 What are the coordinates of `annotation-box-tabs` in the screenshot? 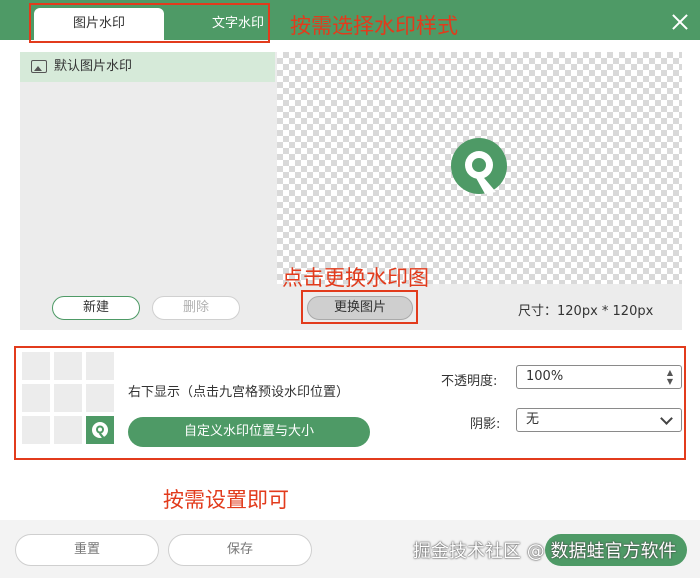 It's located at (149, 23).